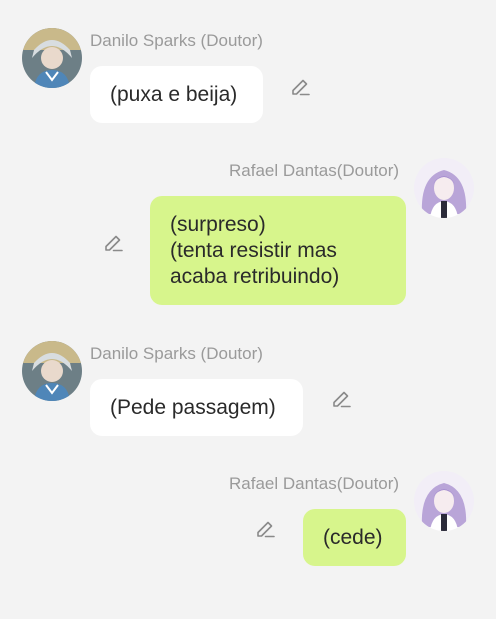 The height and width of the screenshot is (619, 496). I want to click on pencil-icon, so click(265, 530).